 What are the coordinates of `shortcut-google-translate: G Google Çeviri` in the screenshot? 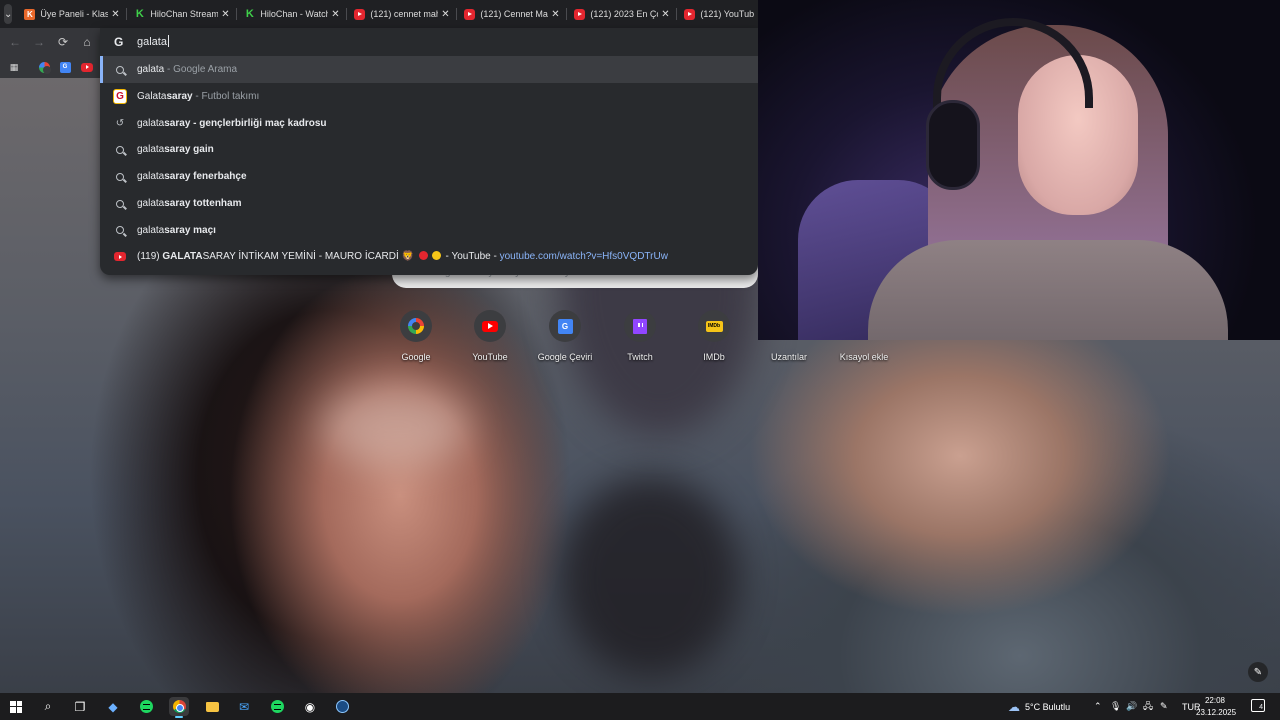 It's located at (565, 340).